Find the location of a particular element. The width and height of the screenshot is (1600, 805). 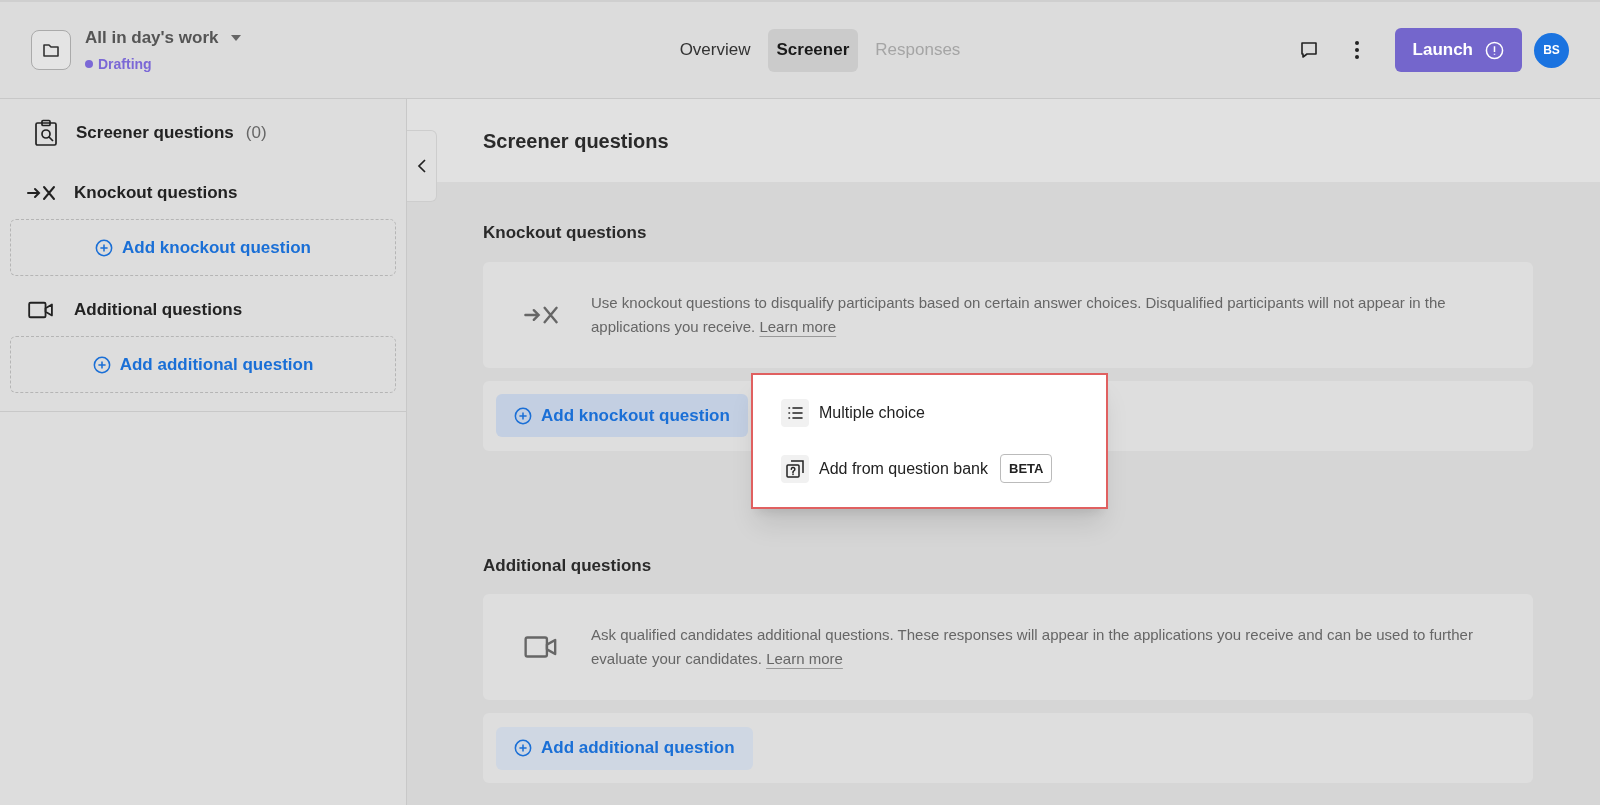

folder-icon is located at coordinates (51, 50).